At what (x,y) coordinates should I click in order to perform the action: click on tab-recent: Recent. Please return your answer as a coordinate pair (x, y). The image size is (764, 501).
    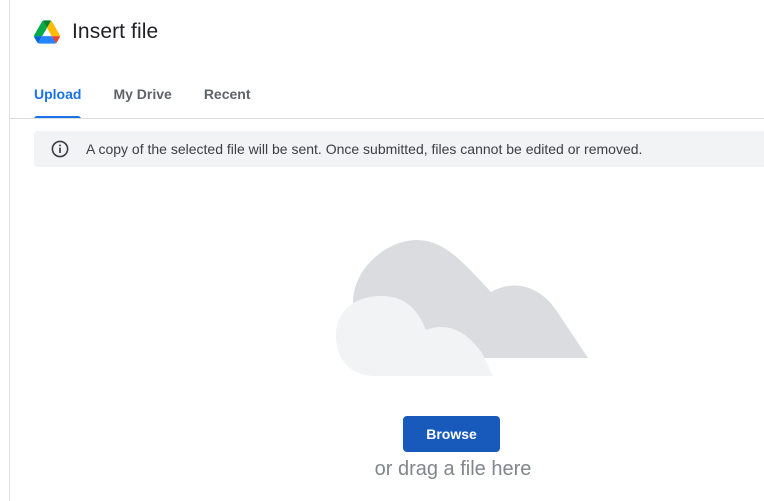
    Looking at the image, I should click on (227, 98).